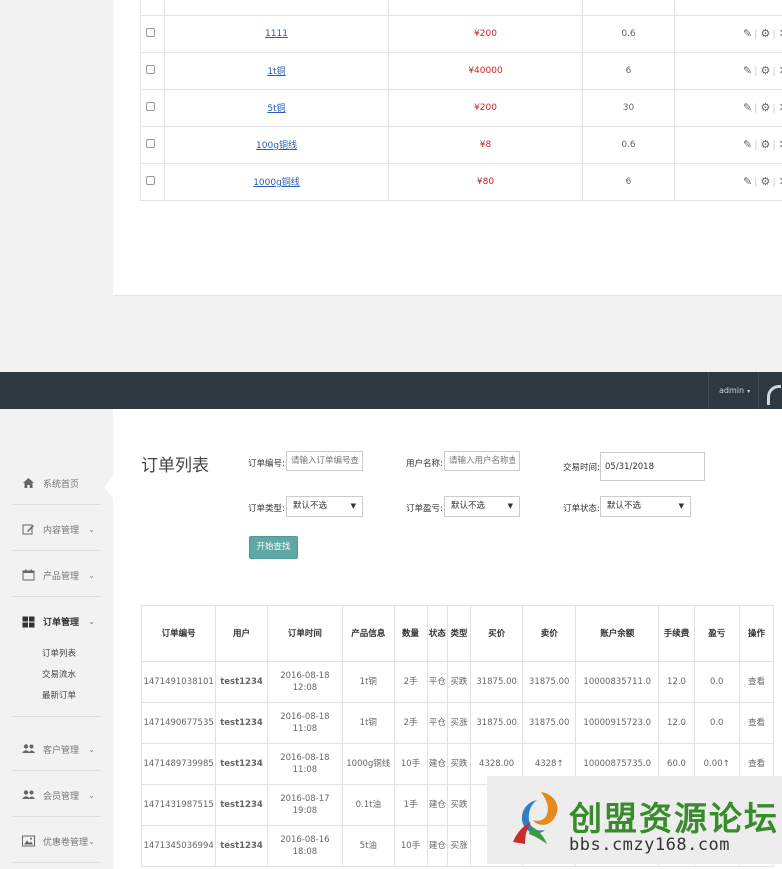  I want to click on order-status: 平仓, so click(437, 723).